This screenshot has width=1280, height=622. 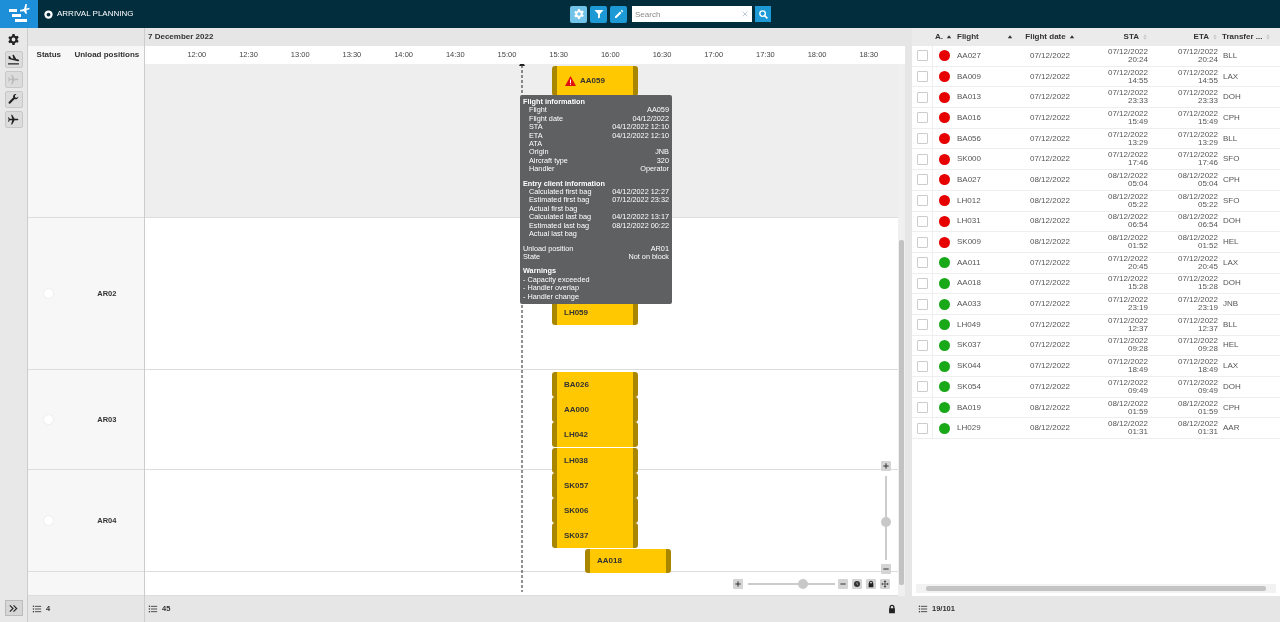 I want to click on table-cell: JNB, so click(x=1231, y=304).